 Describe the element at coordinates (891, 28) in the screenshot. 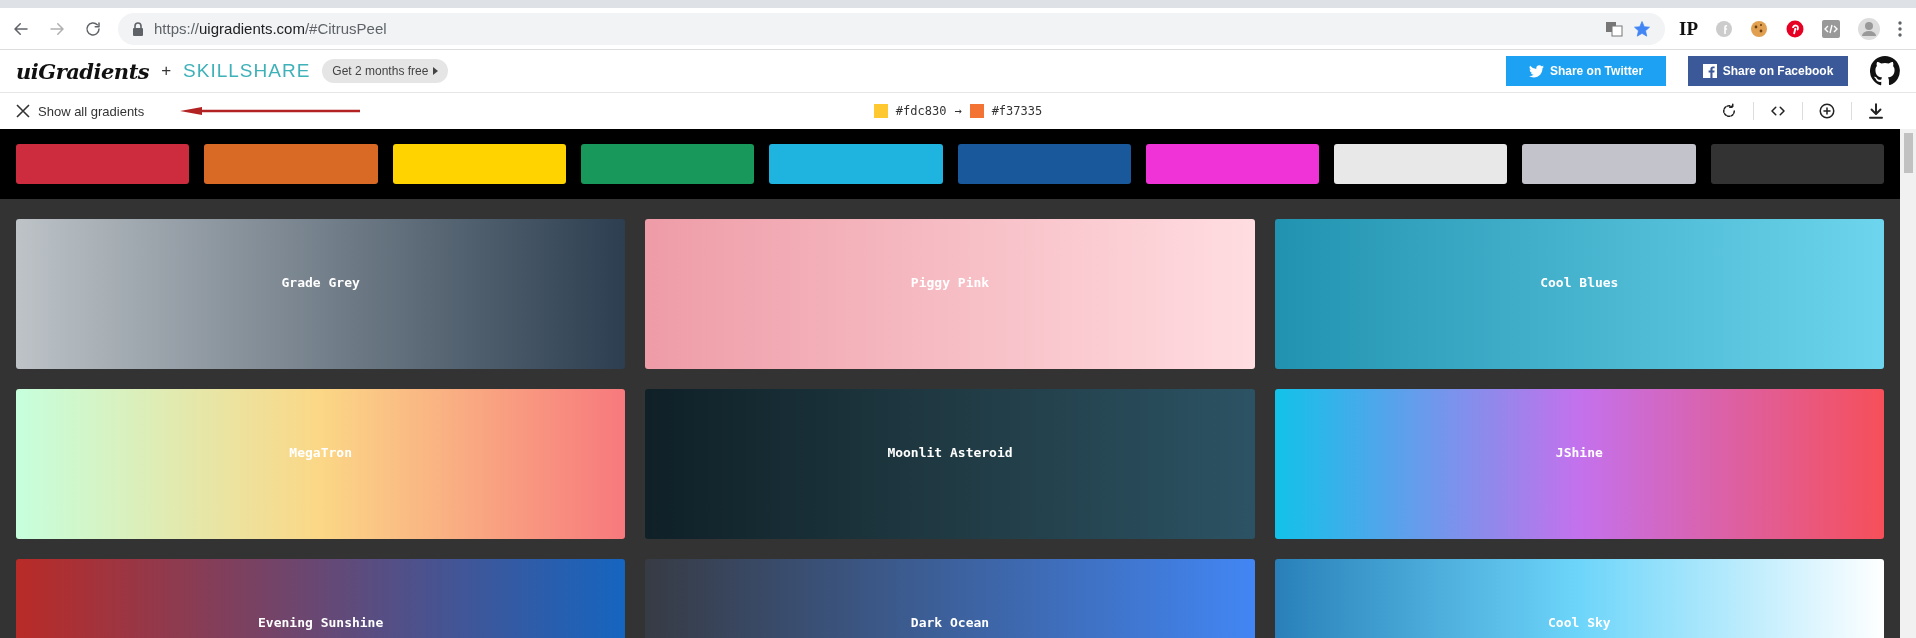

I see `address-bar: https://uigradients.com/#CitrusPeel` at that location.